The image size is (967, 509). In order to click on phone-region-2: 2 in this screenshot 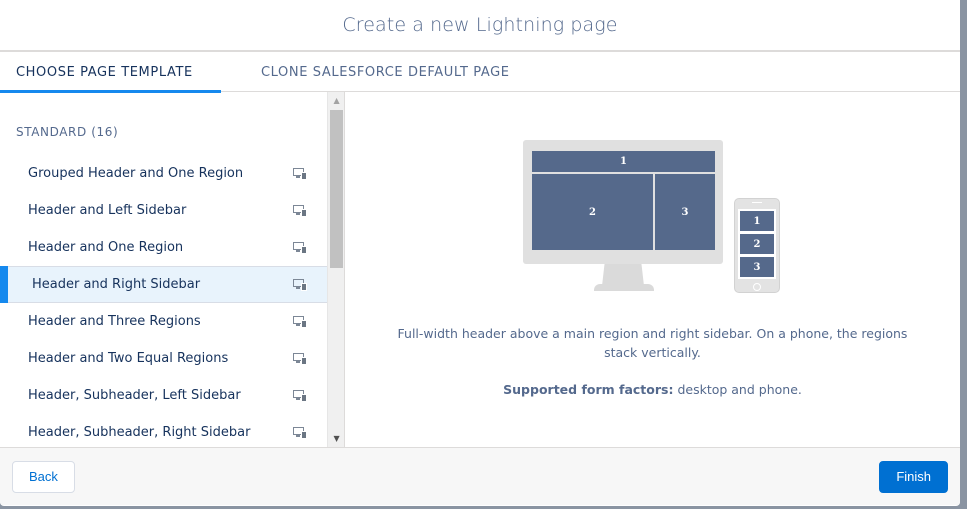, I will do `click(757, 244)`.